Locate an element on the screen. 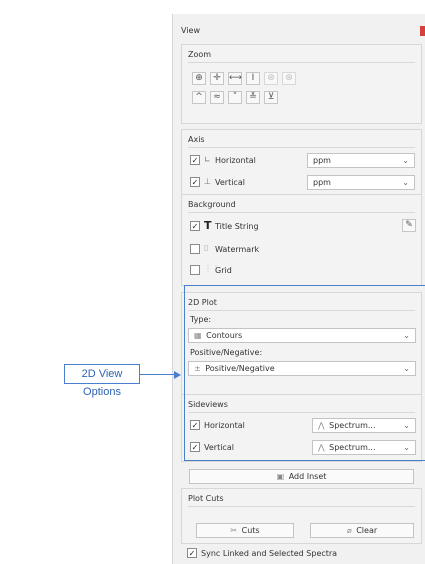 This screenshot has height=564, width=425. crosshair-icon: ✛ is located at coordinates (217, 78).